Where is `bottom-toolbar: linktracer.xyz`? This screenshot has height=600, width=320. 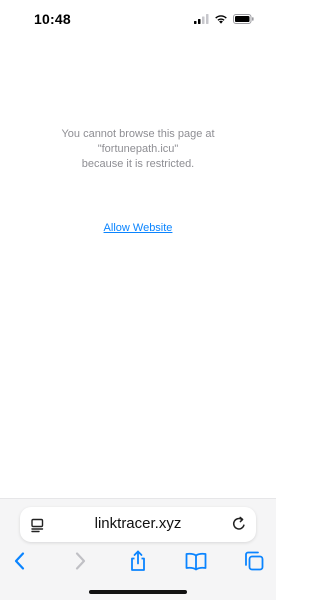
bottom-toolbar: linktracer.xyz is located at coordinates (138, 549).